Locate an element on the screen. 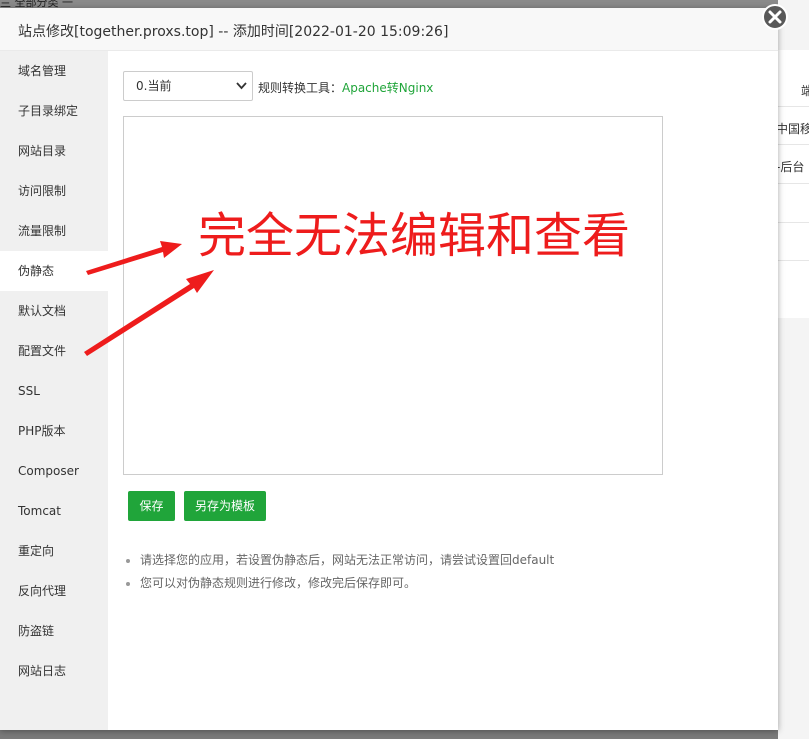 The height and width of the screenshot is (739, 809). annotation-arrows is located at coordinates (149, 298).